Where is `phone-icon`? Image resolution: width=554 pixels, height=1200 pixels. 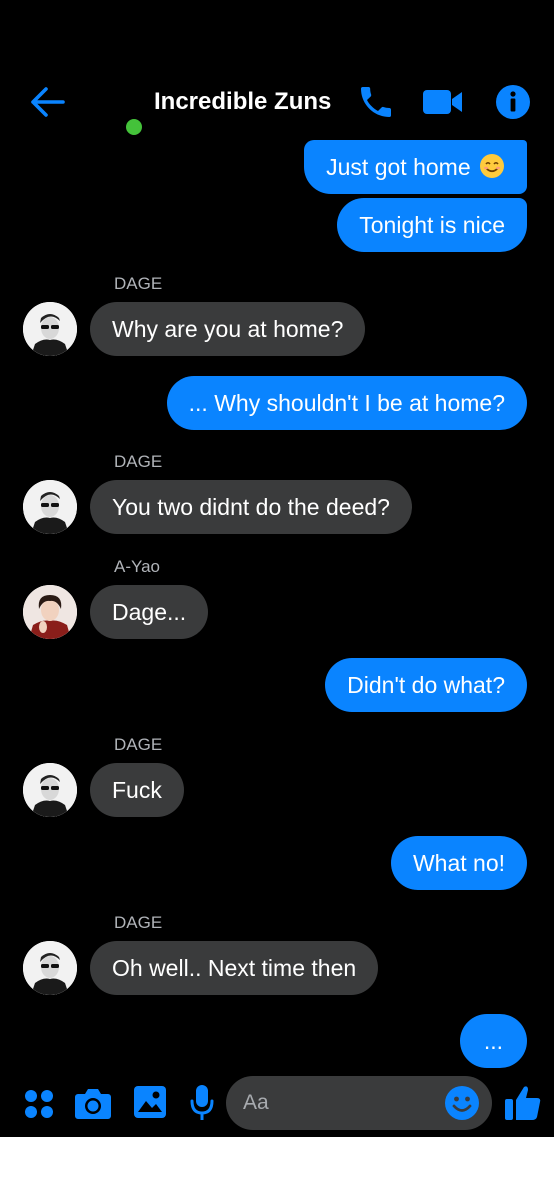
phone-icon is located at coordinates (376, 102).